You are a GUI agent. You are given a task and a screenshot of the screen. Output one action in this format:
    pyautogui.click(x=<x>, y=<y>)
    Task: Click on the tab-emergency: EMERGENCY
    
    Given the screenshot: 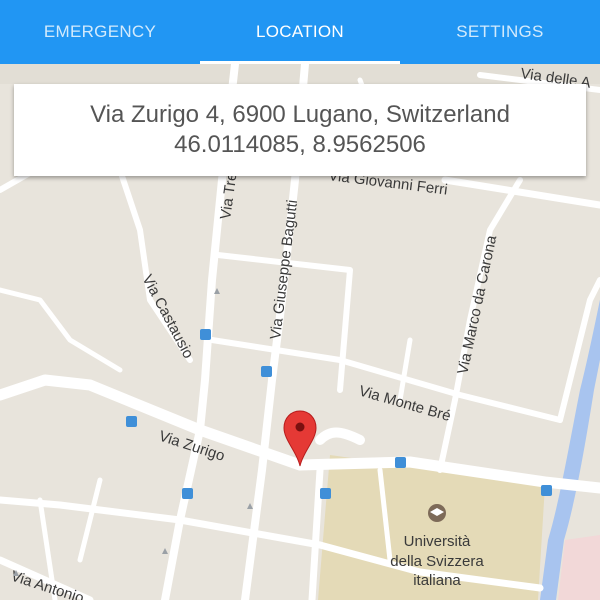 What is the action you would take?
    pyautogui.click(x=100, y=32)
    